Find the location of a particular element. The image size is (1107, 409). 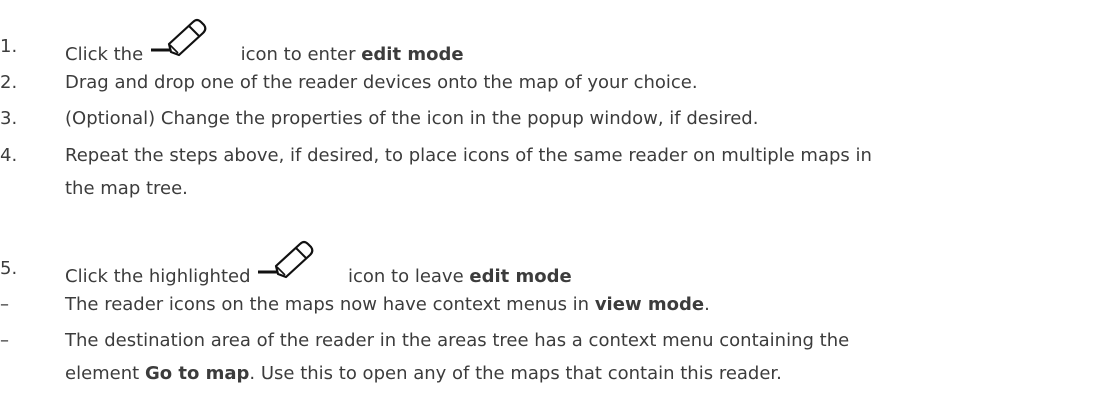

note-text: element is located at coordinates (102, 373).